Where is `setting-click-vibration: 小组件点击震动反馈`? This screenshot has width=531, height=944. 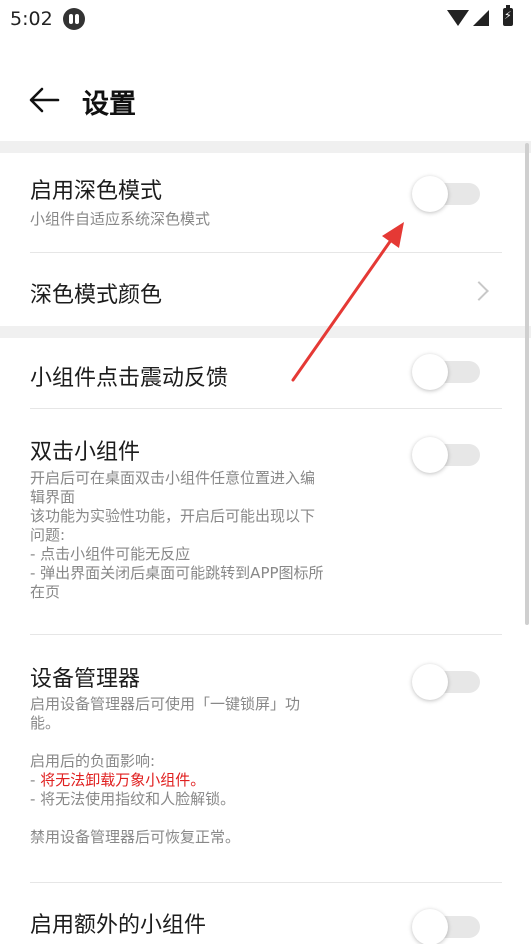
setting-click-vibration: 小组件点击震动反馈 is located at coordinates (261, 373).